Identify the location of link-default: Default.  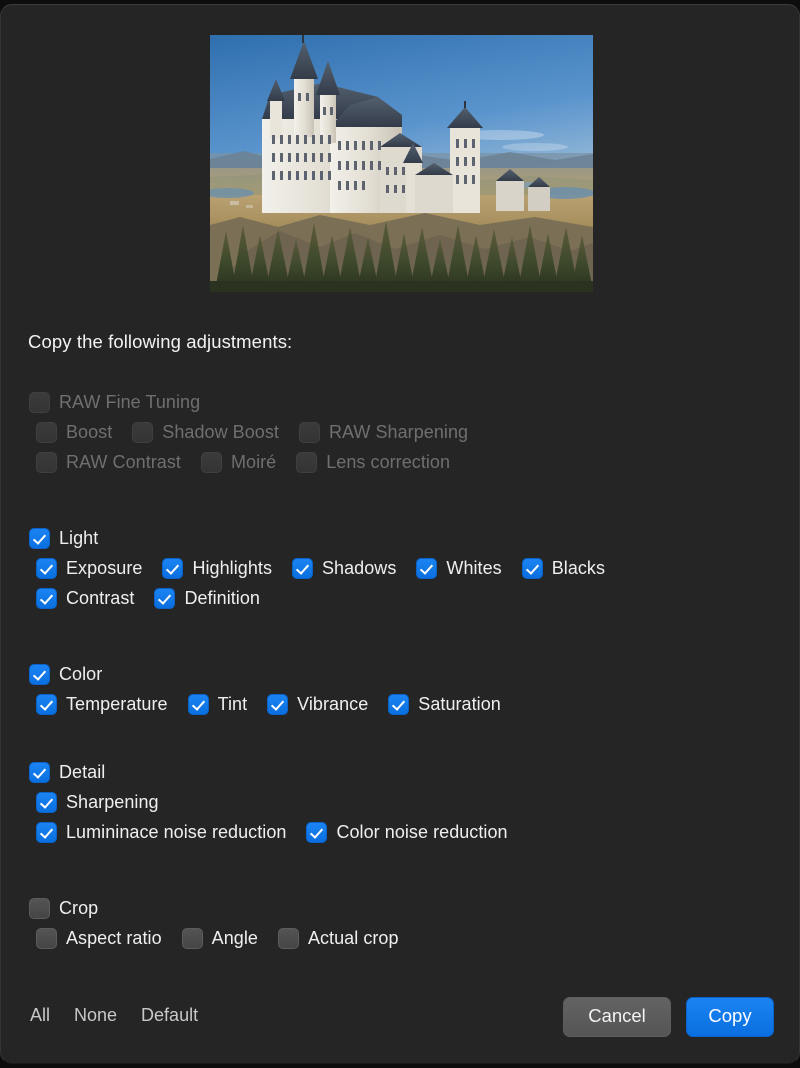
(169, 1015).